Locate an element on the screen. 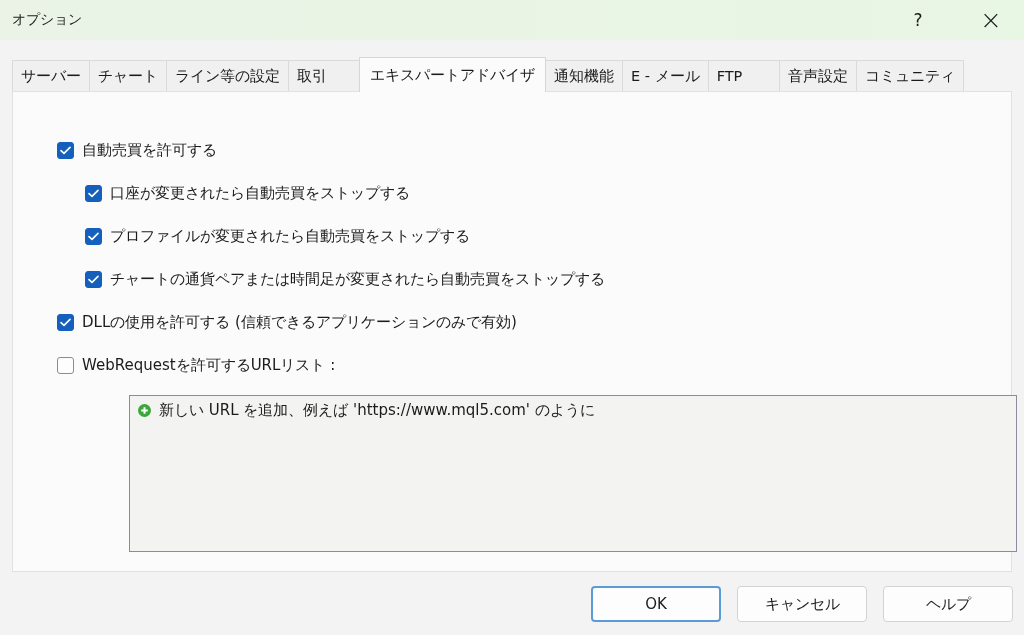 The image size is (1024, 635). checkbox-label: DLLの使用を許可する (信頼できるアプリケーションのみで有効) is located at coordinates (299, 322).